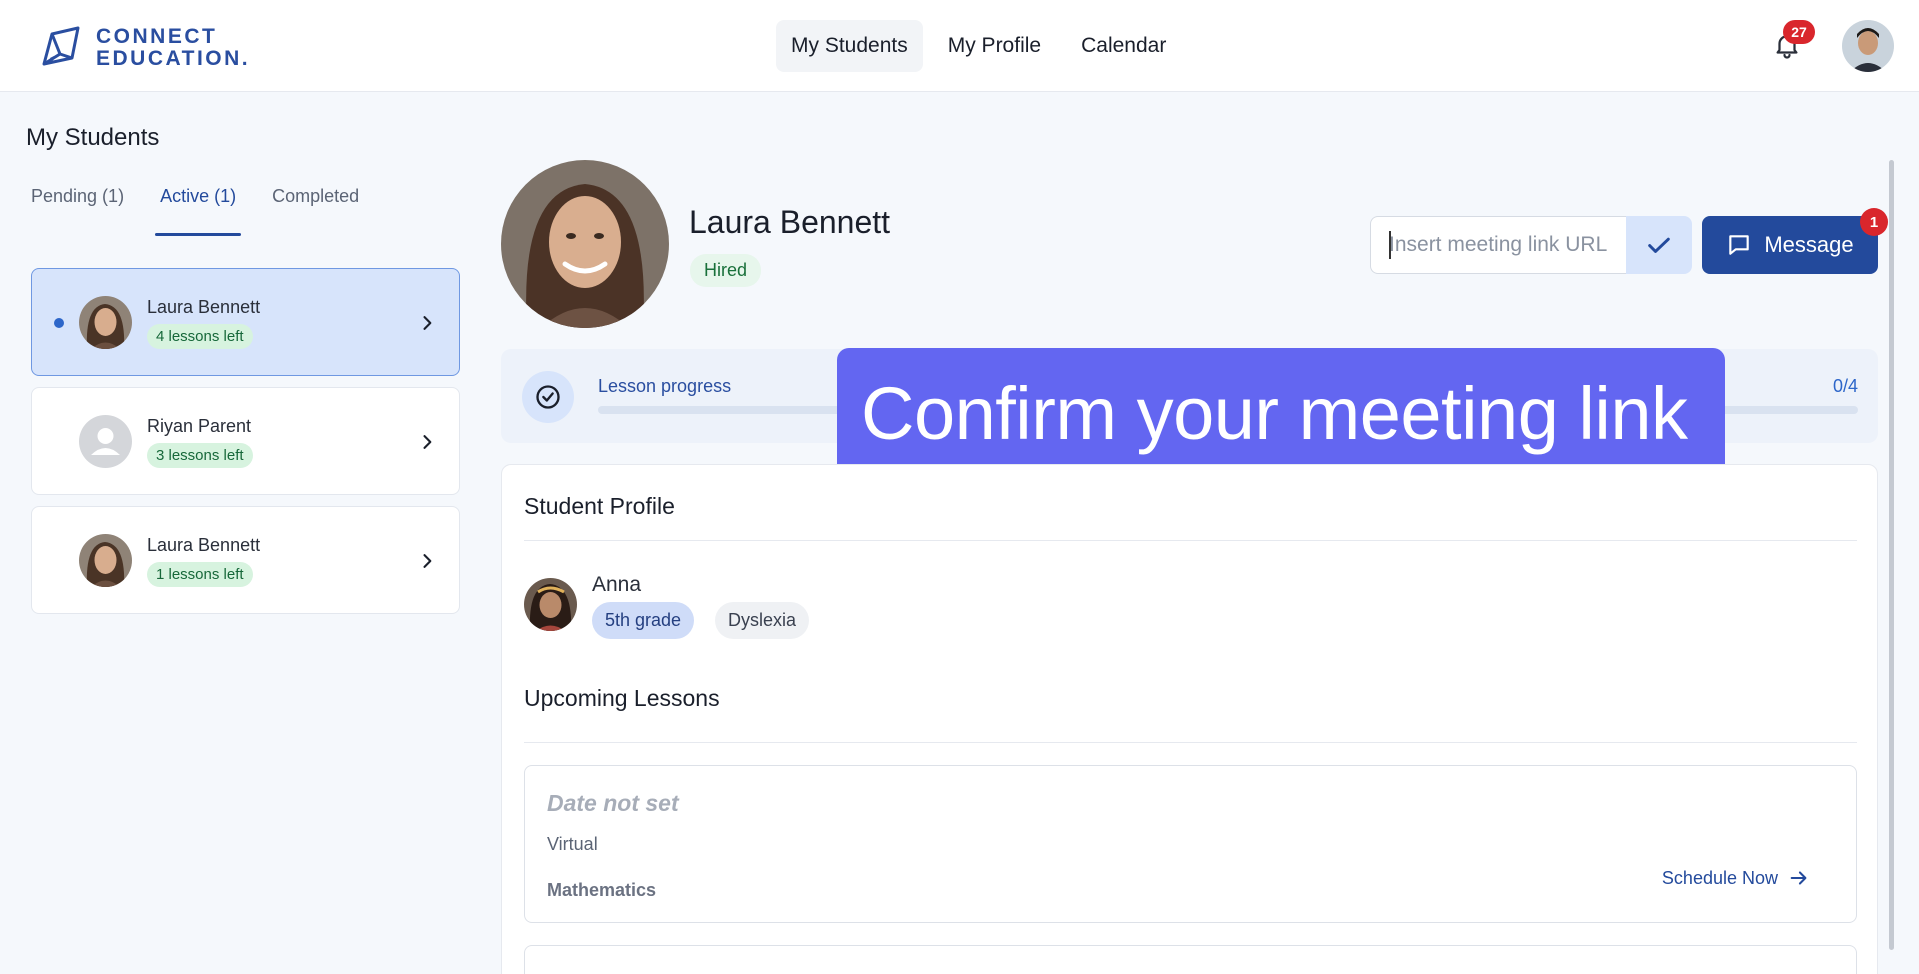 The image size is (1919, 974). What do you see at coordinates (1891, 555) in the screenshot?
I see `scrollbar` at bounding box center [1891, 555].